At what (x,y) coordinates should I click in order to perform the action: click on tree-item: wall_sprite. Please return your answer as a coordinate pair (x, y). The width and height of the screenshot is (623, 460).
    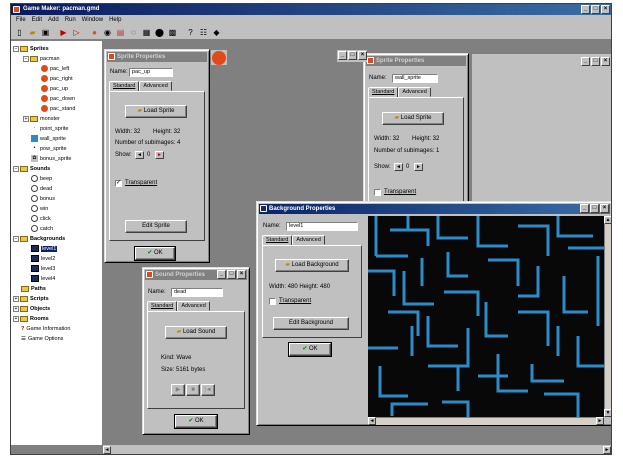
    Looking at the image, I should click on (48, 138).